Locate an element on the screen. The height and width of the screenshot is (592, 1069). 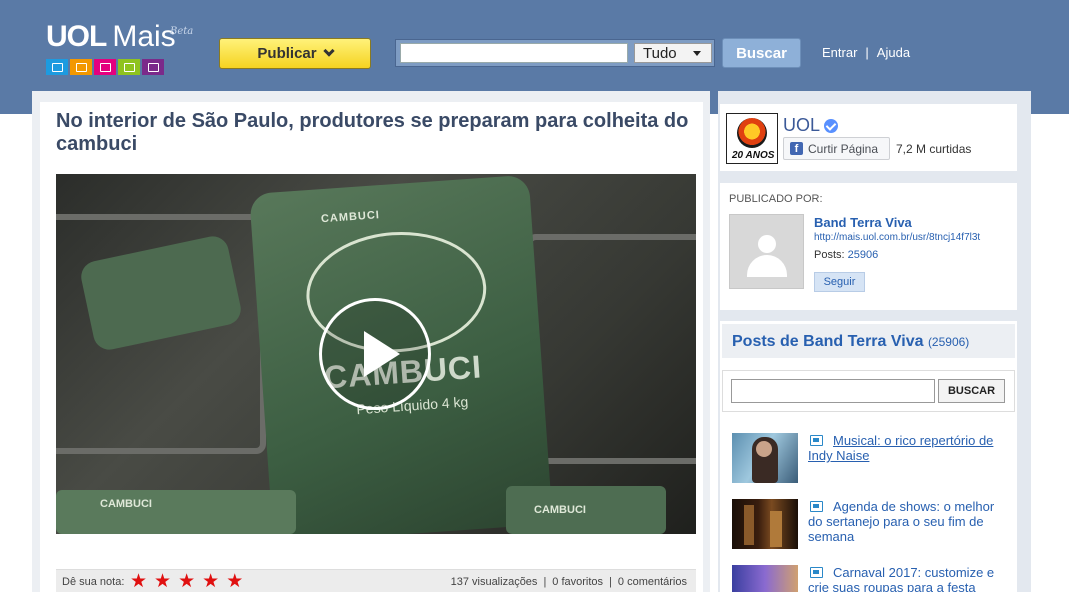
uol-mais-logo: UOL Mais Beta is located at coordinates (119, 47).